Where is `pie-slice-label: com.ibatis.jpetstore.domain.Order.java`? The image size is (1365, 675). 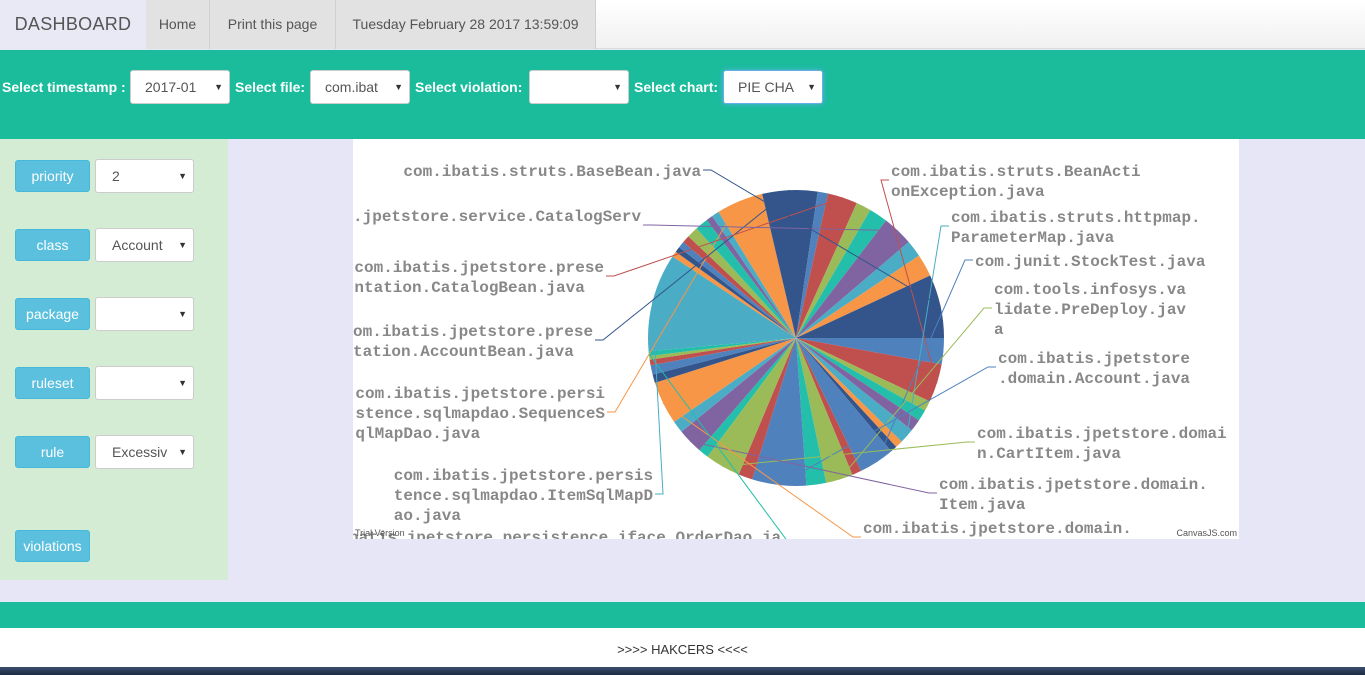
pie-slice-label: com.ibatis.jpetstore.domain.Order.java is located at coordinates (997, 529).